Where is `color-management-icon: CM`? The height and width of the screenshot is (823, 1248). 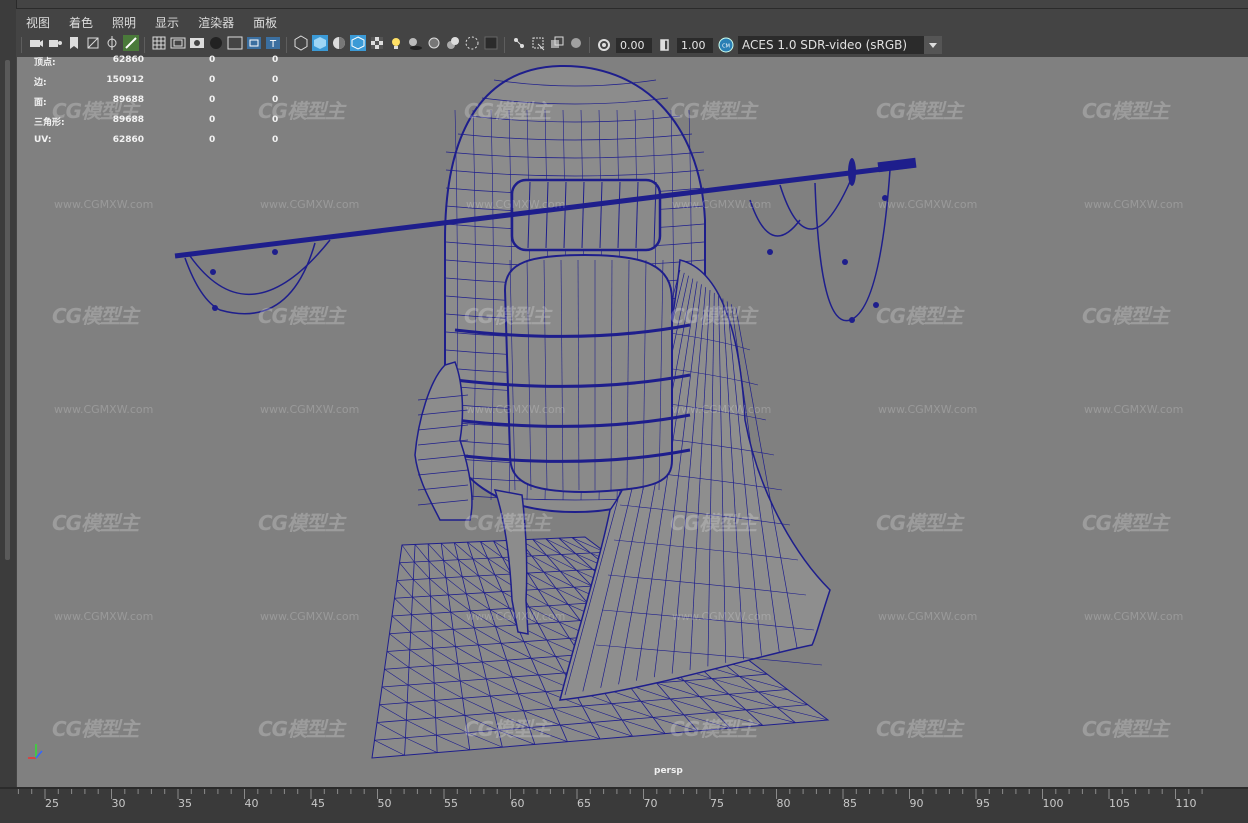
color-management-icon: CM is located at coordinates (726, 45).